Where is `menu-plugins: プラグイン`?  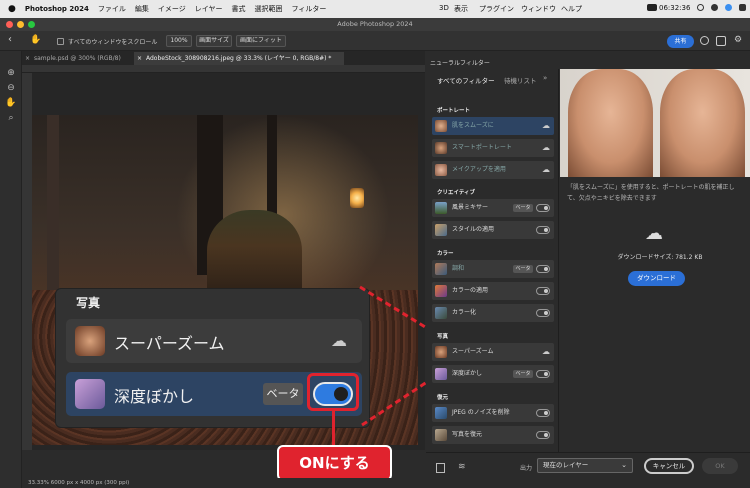 menu-plugins: プラグイン is located at coordinates (496, 9).